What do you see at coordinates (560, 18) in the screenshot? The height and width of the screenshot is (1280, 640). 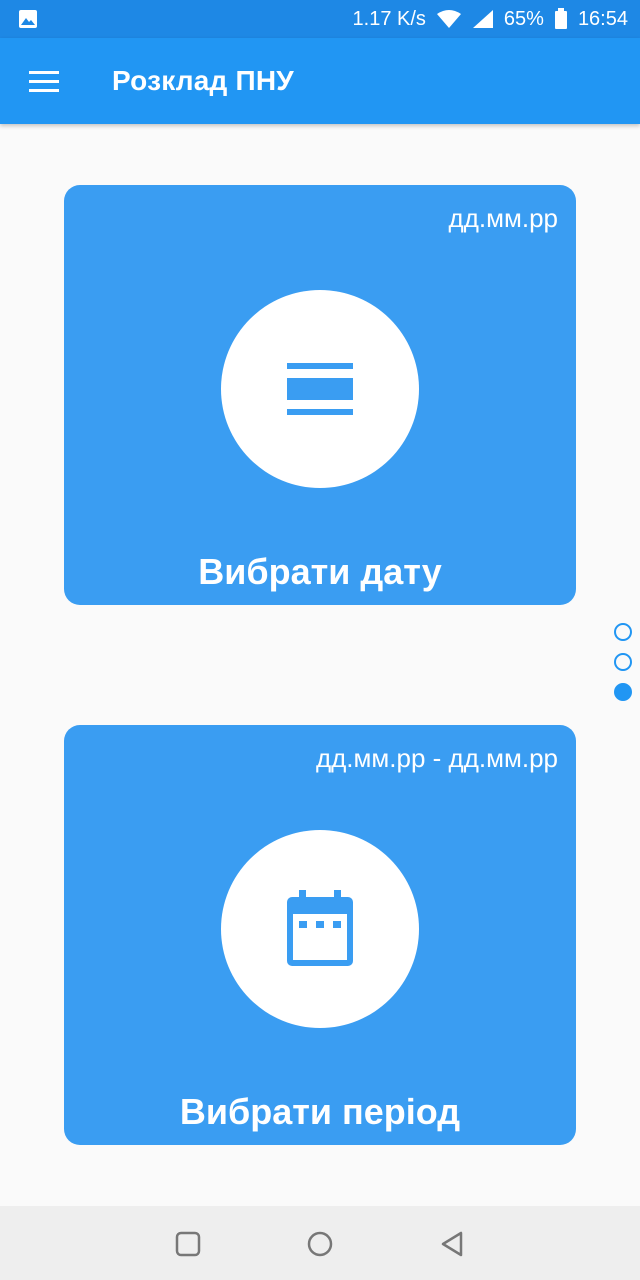 I see `battery-icon` at bounding box center [560, 18].